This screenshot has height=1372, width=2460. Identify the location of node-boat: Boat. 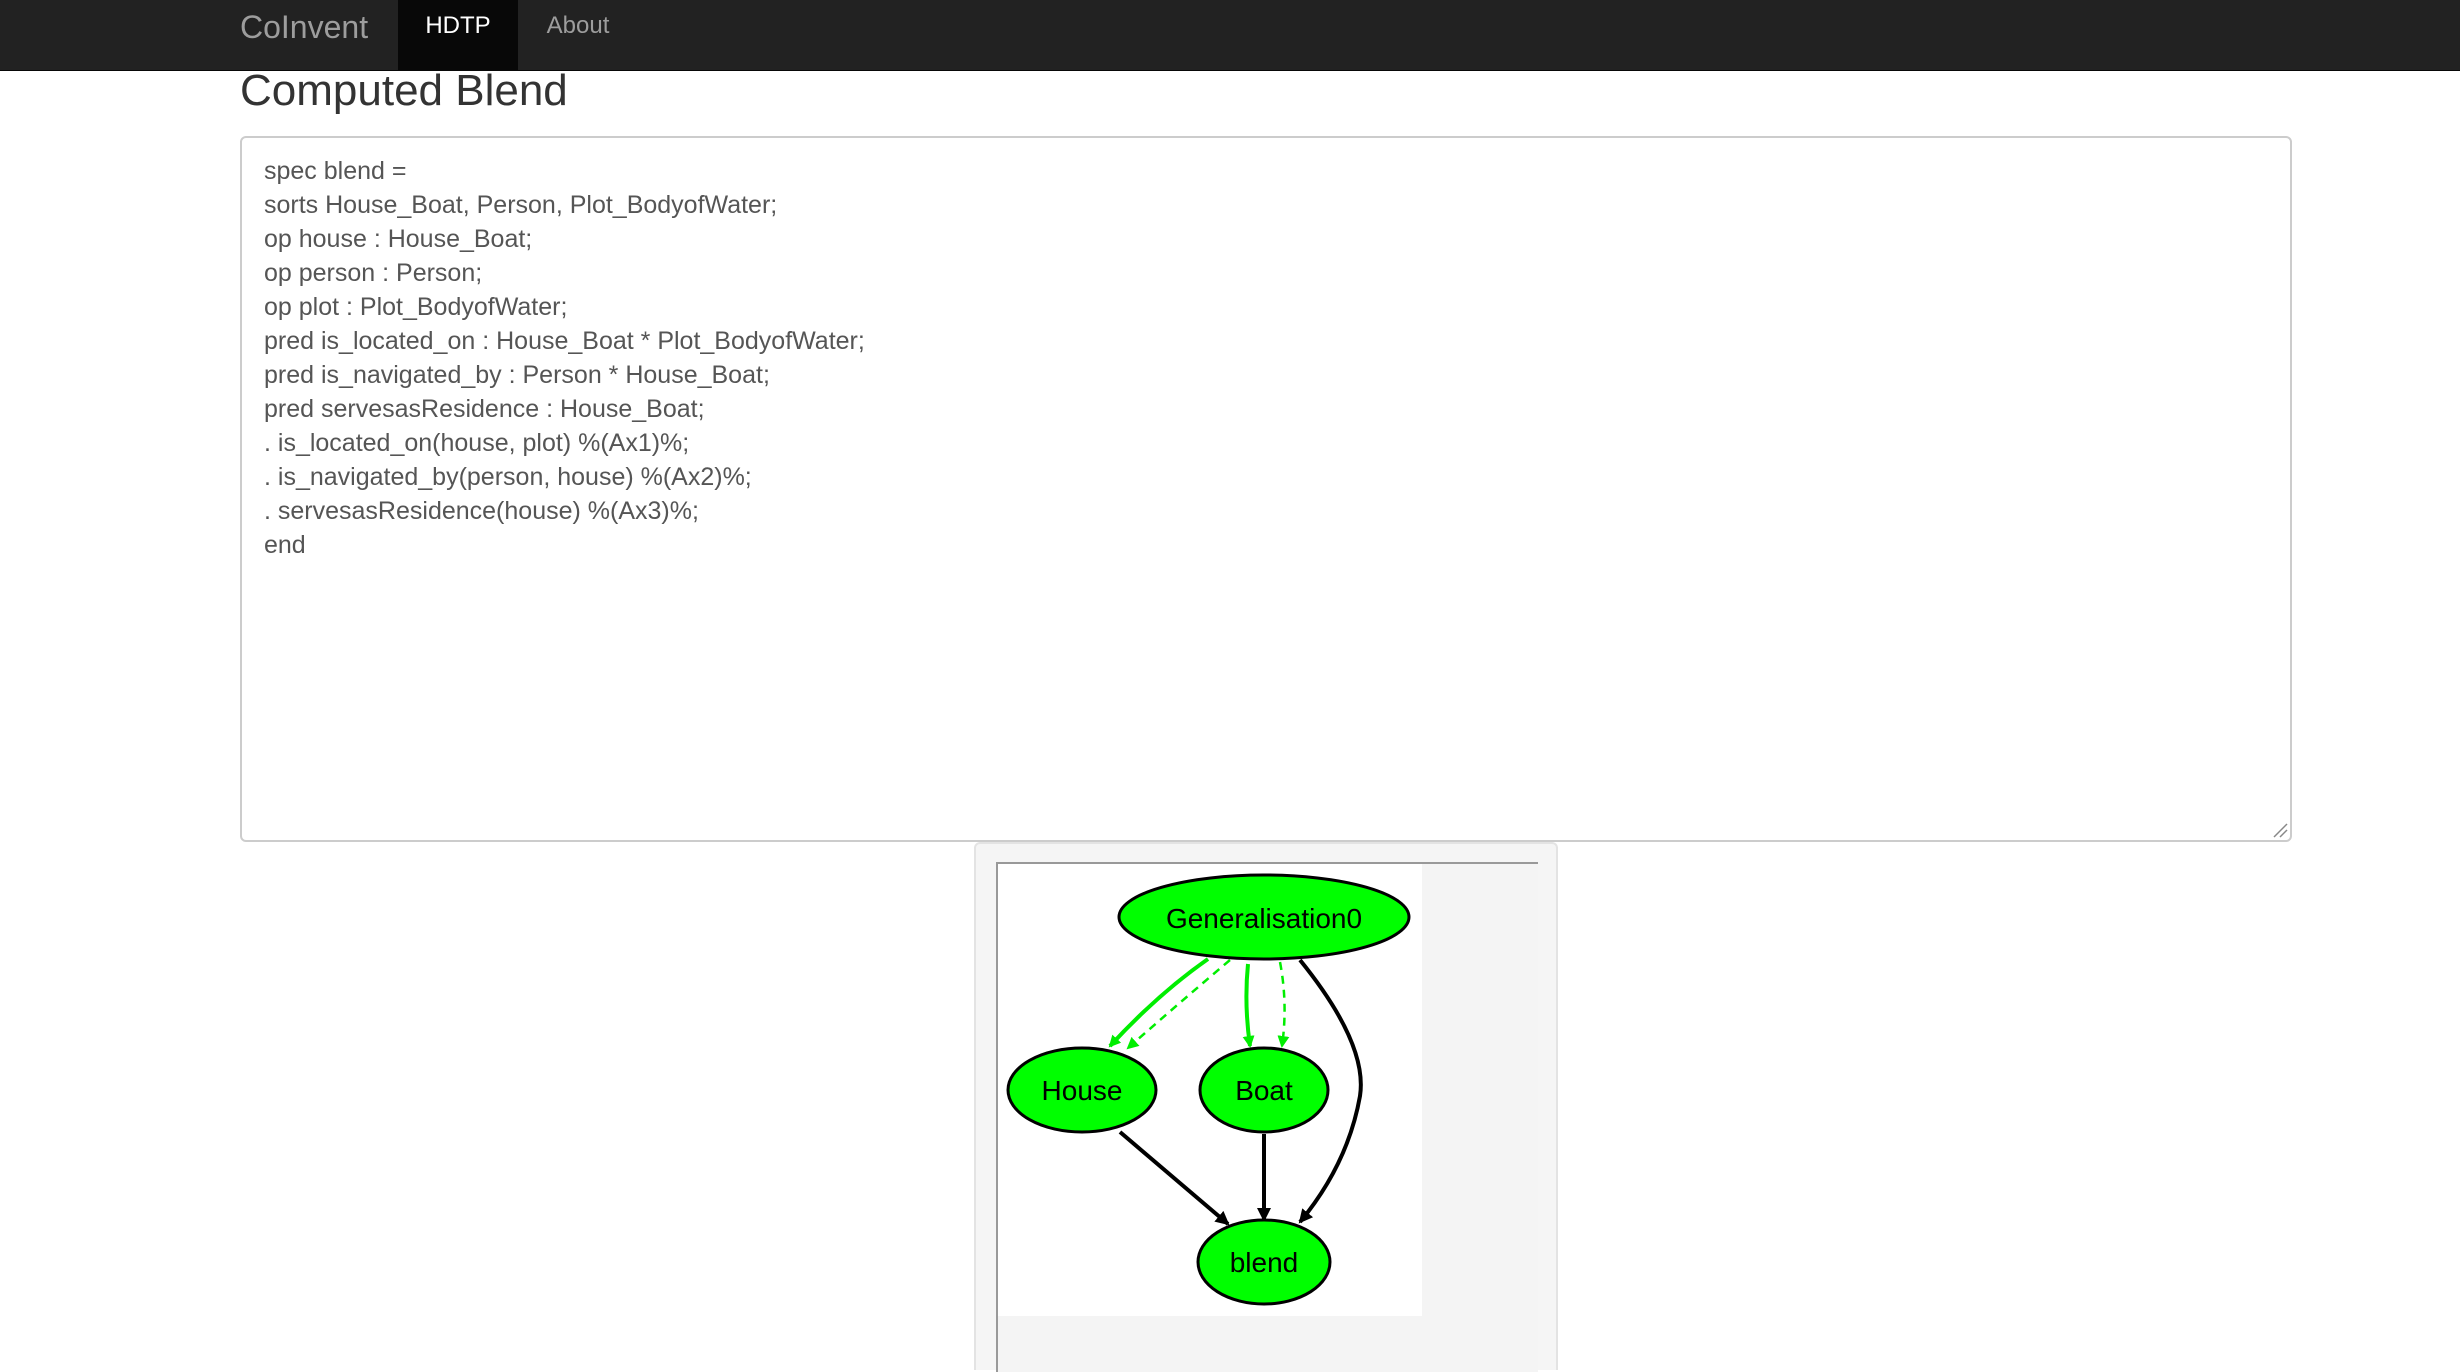
(1264, 1090).